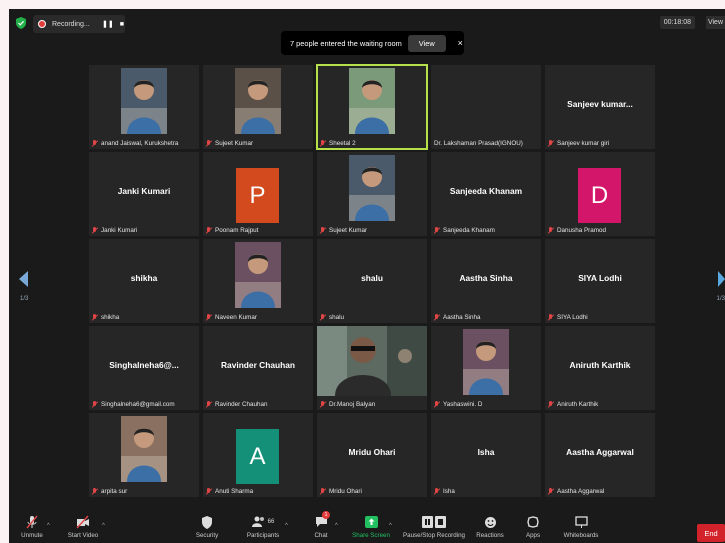 The height and width of the screenshot is (543, 725). Describe the element at coordinates (135, 143) in the screenshot. I see `participant-name-label: anand Jaiswal, Kurukshetra` at that location.